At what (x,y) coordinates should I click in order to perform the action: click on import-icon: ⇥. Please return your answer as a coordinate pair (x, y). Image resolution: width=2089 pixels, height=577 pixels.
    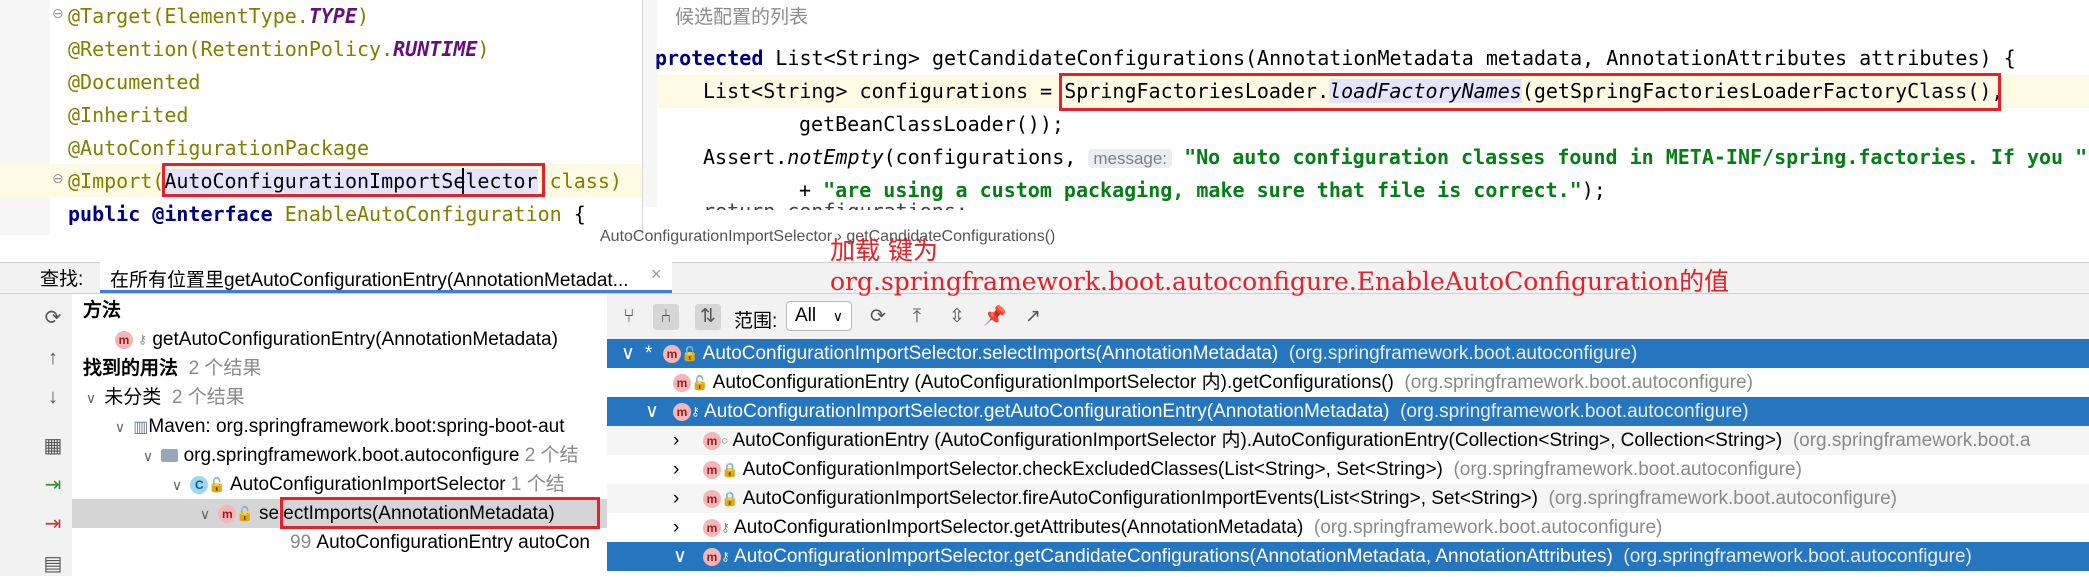
    Looking at the image, I should click on (53, 485).